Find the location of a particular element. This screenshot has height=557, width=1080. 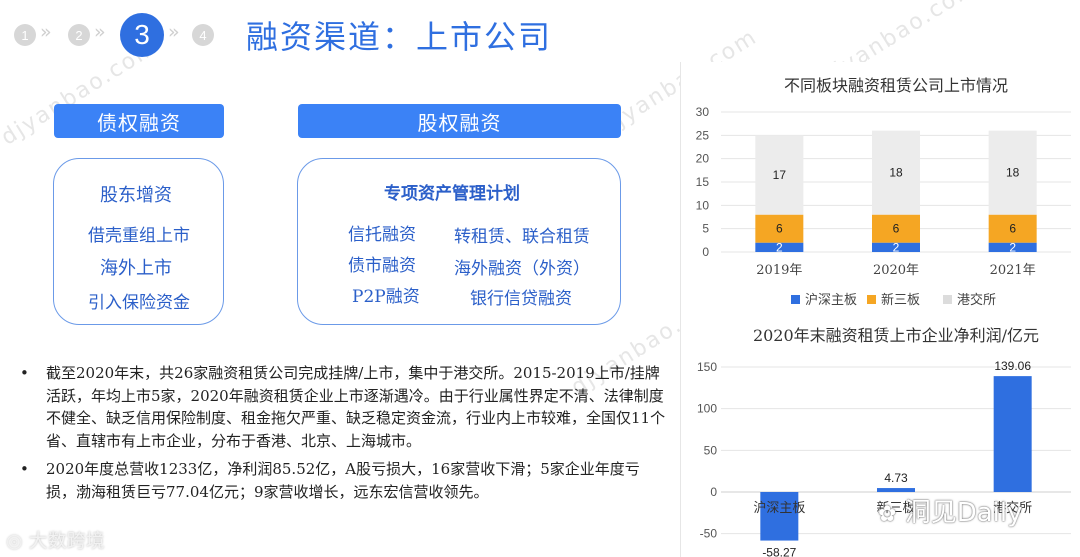

x-tick-label: 2020年 is located at coordinates (896, 270).